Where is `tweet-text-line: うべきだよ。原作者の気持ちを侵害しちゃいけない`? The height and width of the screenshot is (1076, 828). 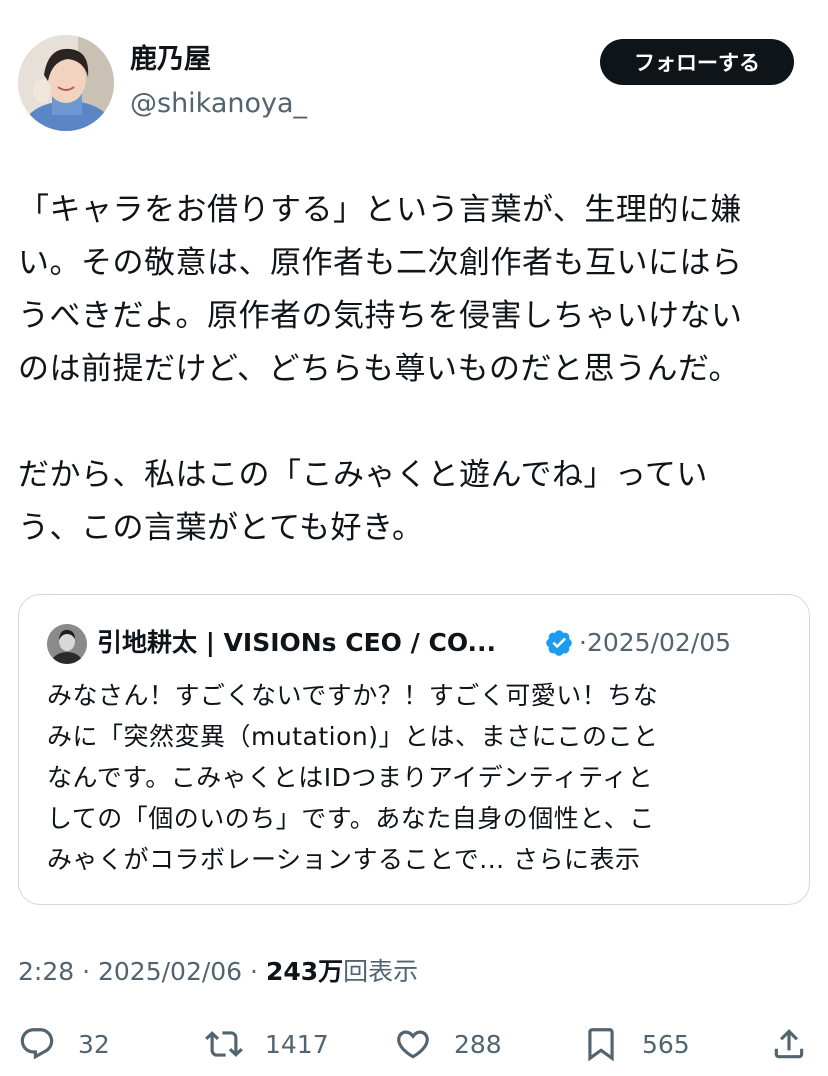
tweet-text-line: うべきだよ。原作者の気持ちを侵害しちゃいけない is located at coordinates (380, 316).